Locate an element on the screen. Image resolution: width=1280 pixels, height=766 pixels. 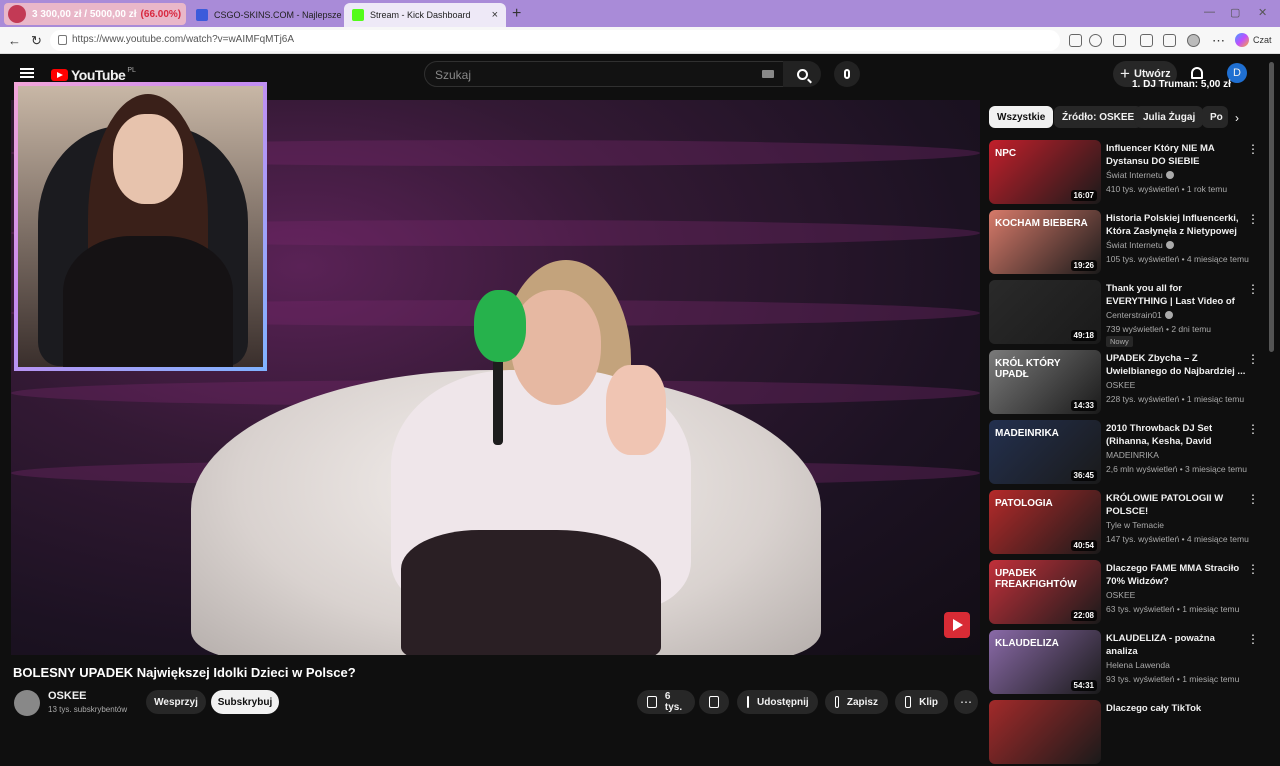
channel-avatar is located at coordinates (27, 703).